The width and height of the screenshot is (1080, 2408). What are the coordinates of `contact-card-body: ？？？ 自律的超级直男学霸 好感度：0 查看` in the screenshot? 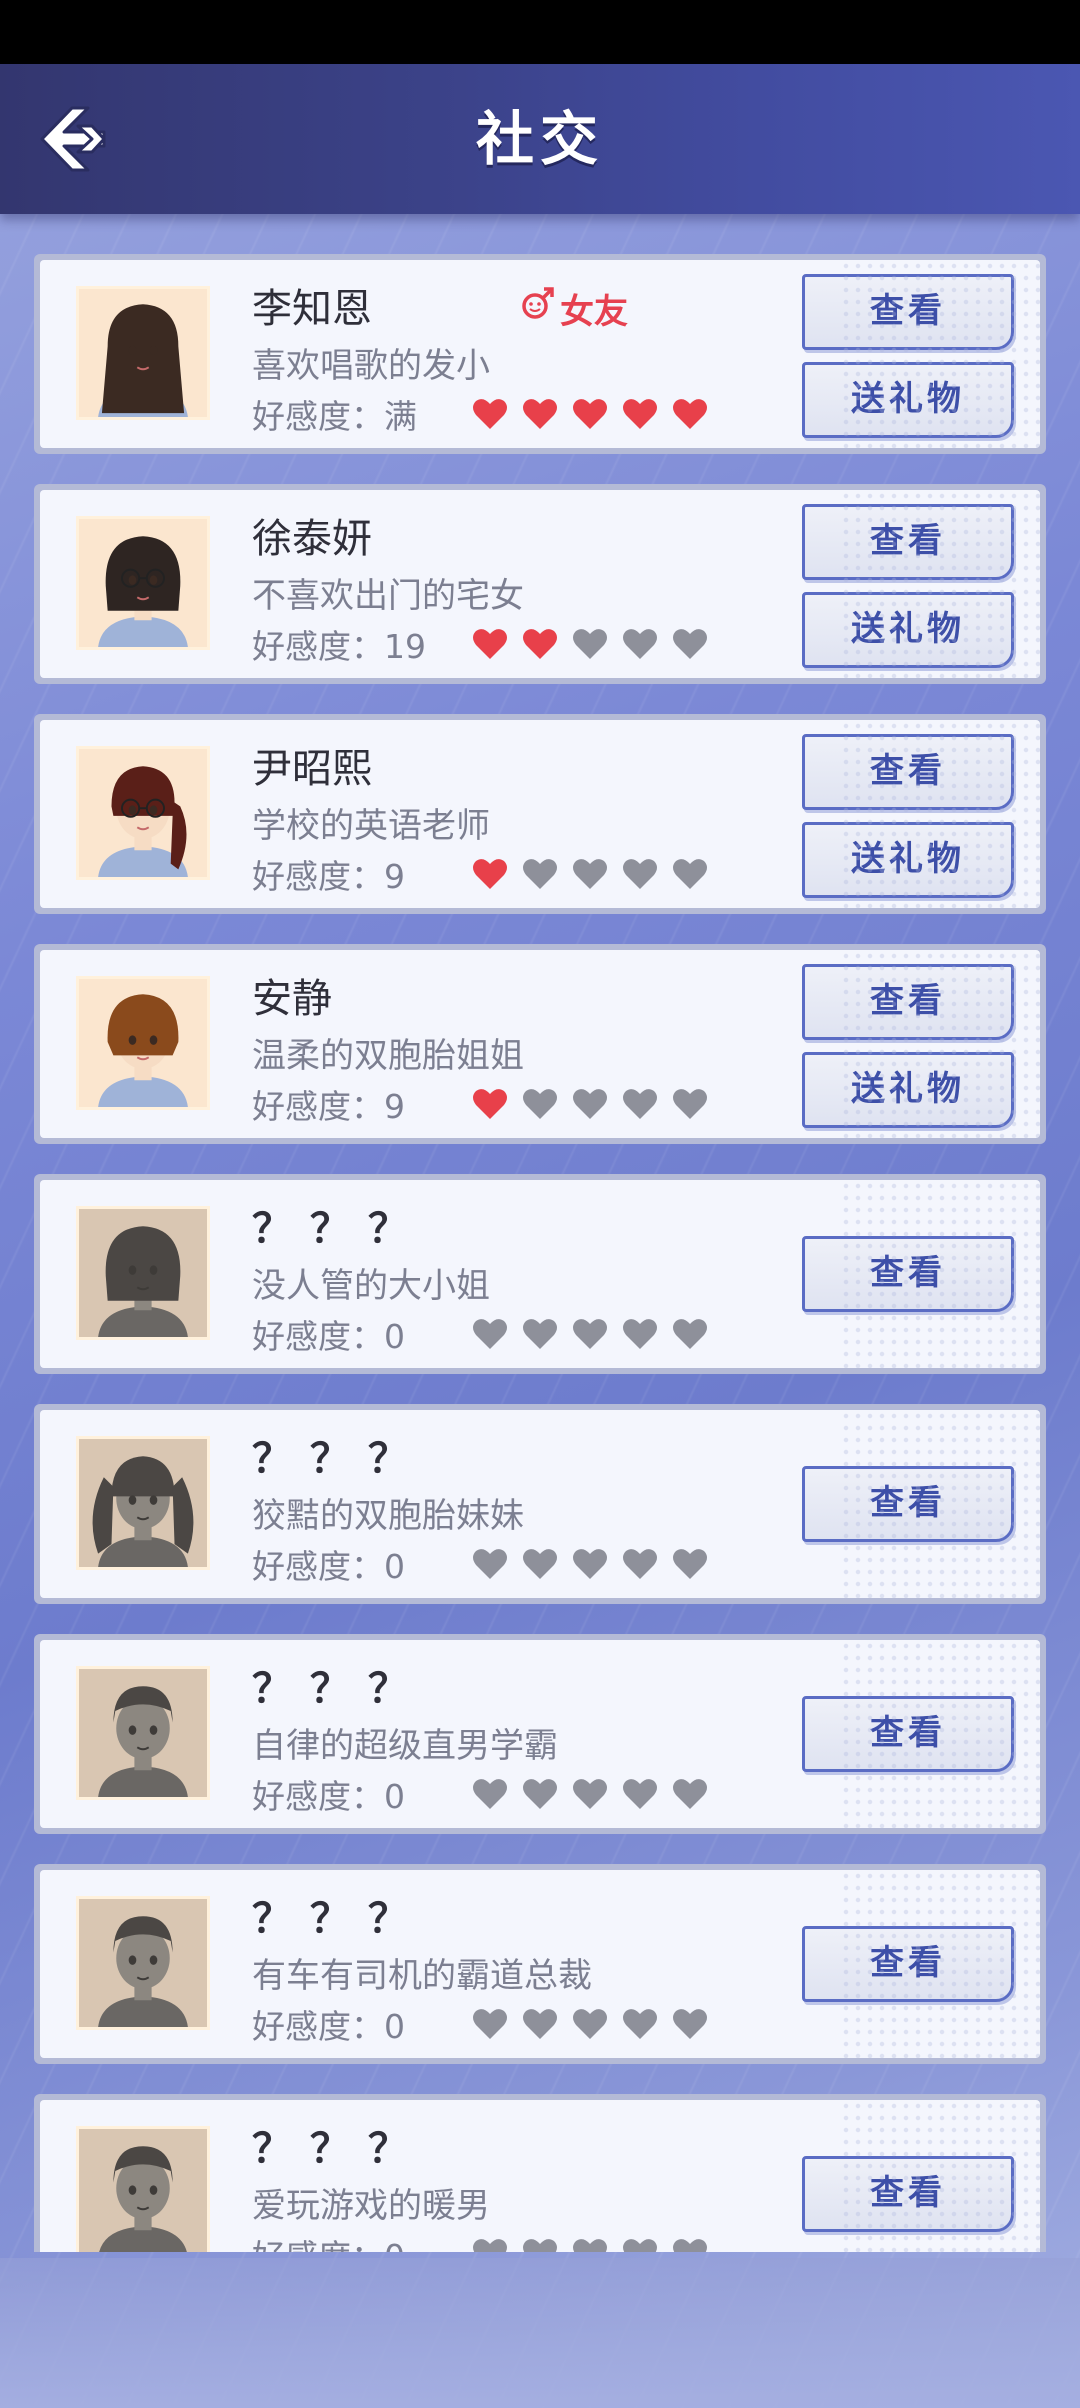 It's located at (540, 1734).